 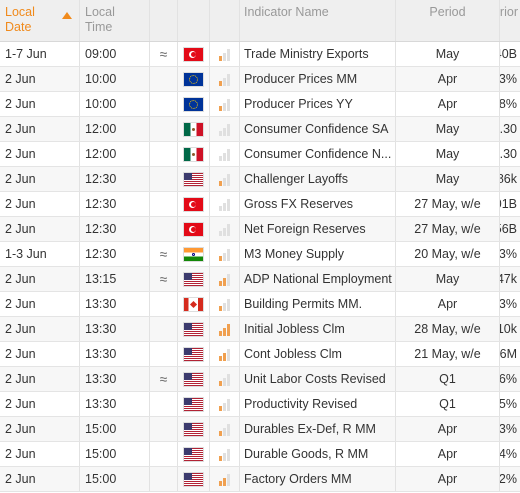 What do you see at coordinates (508, 304) in the screenshot?
I see `row-prior: -9.3%` at bounding box center [508, 304].